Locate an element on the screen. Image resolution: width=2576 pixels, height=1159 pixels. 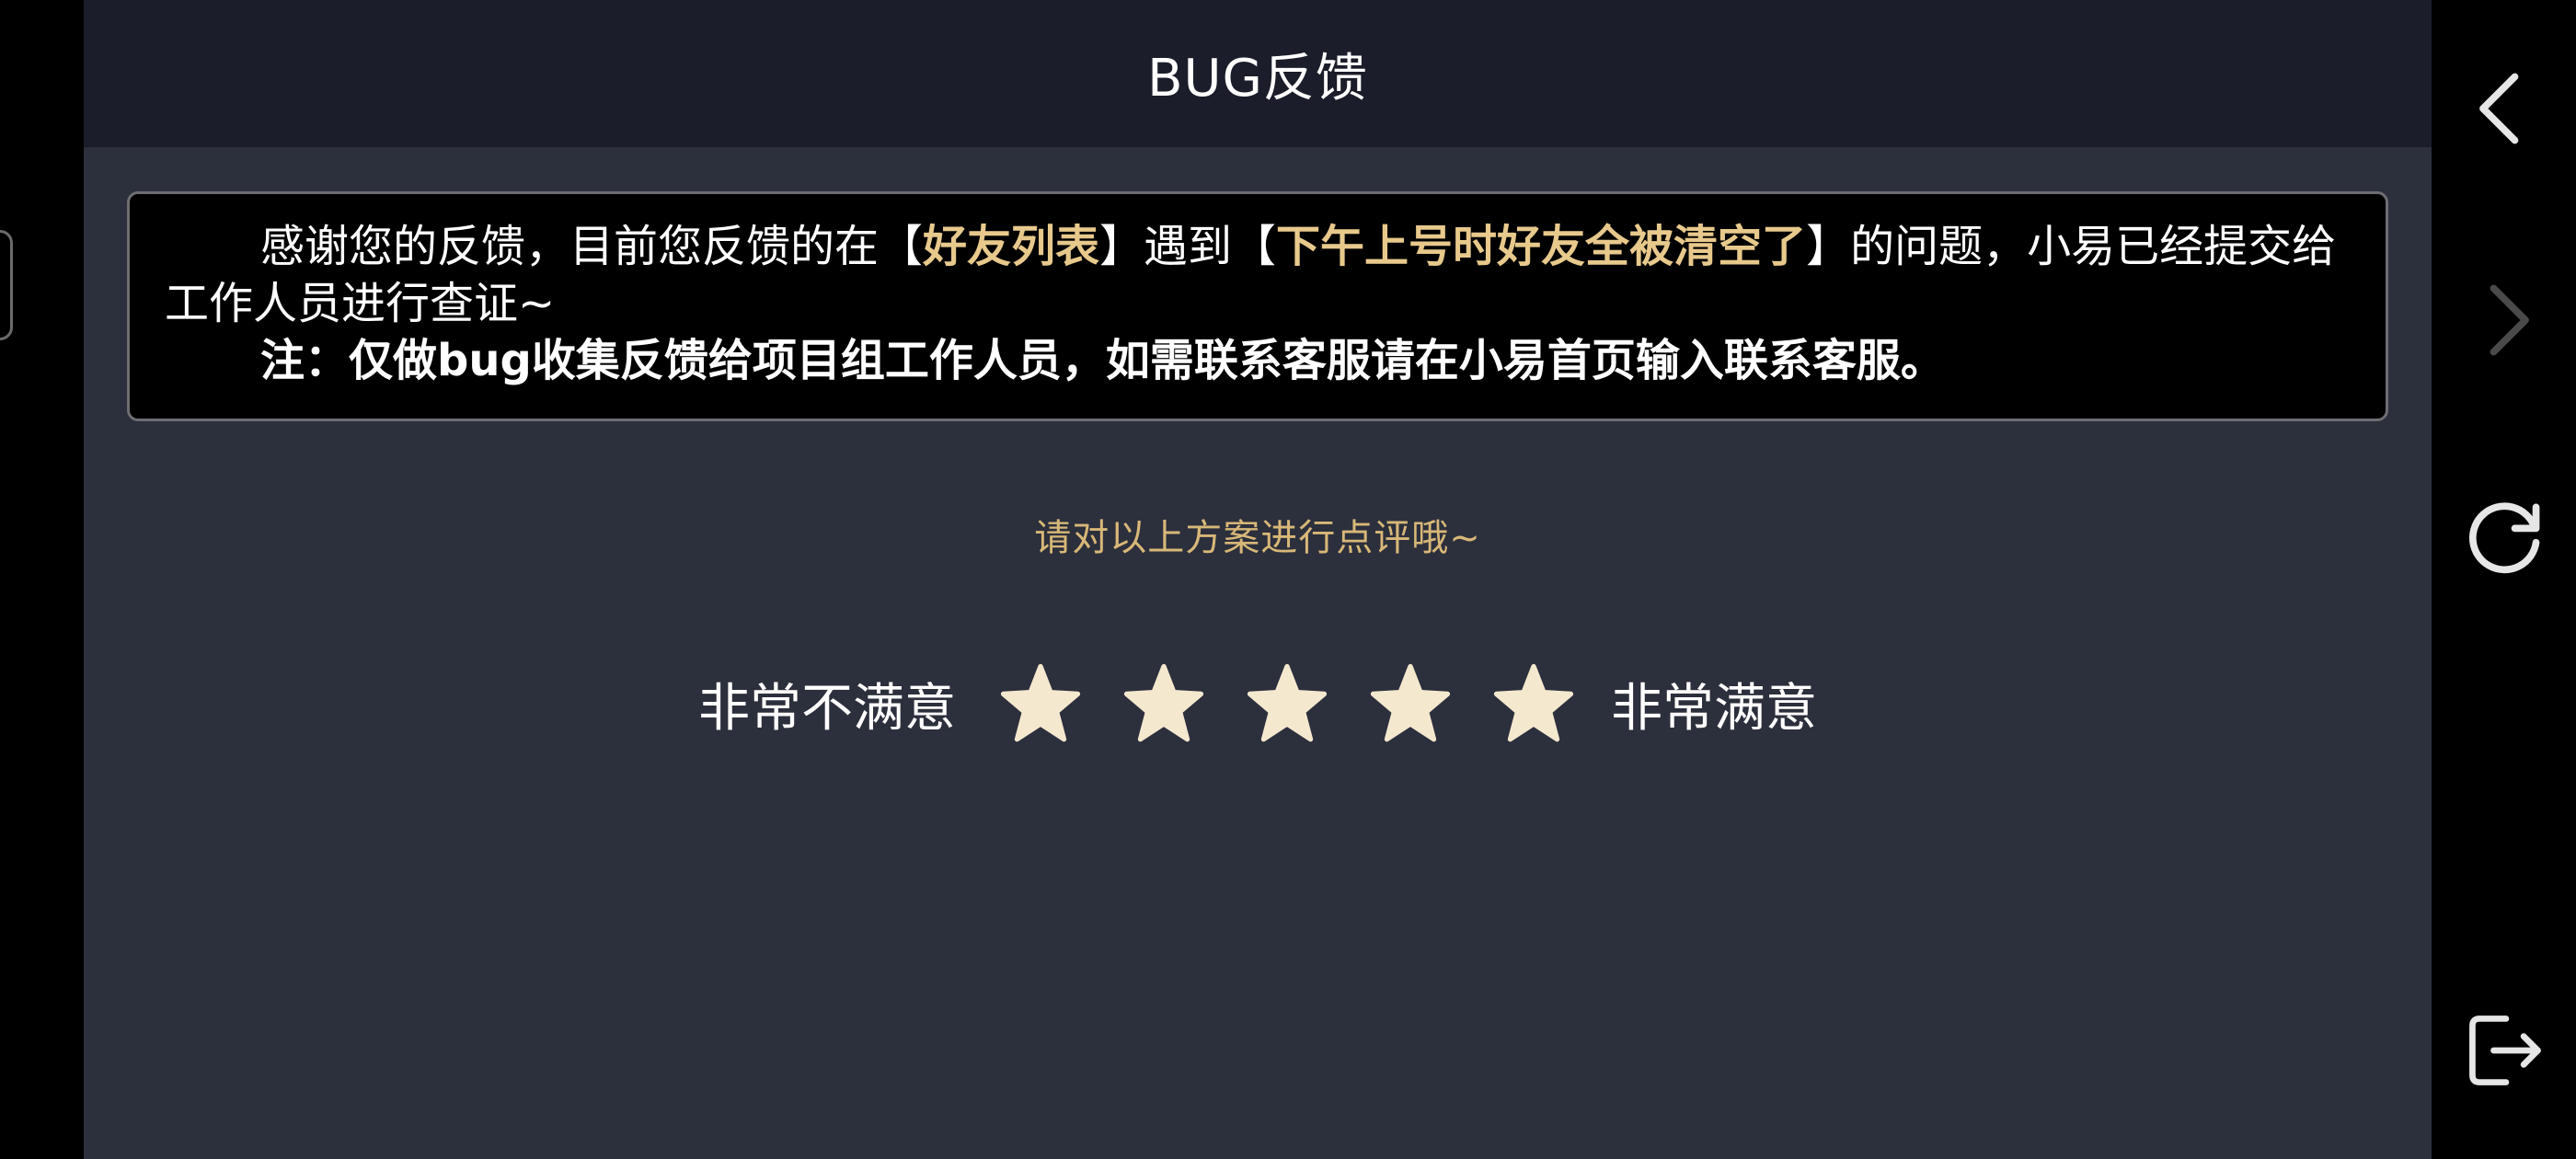
exit-icon is located at coordinates (2504, 1050).